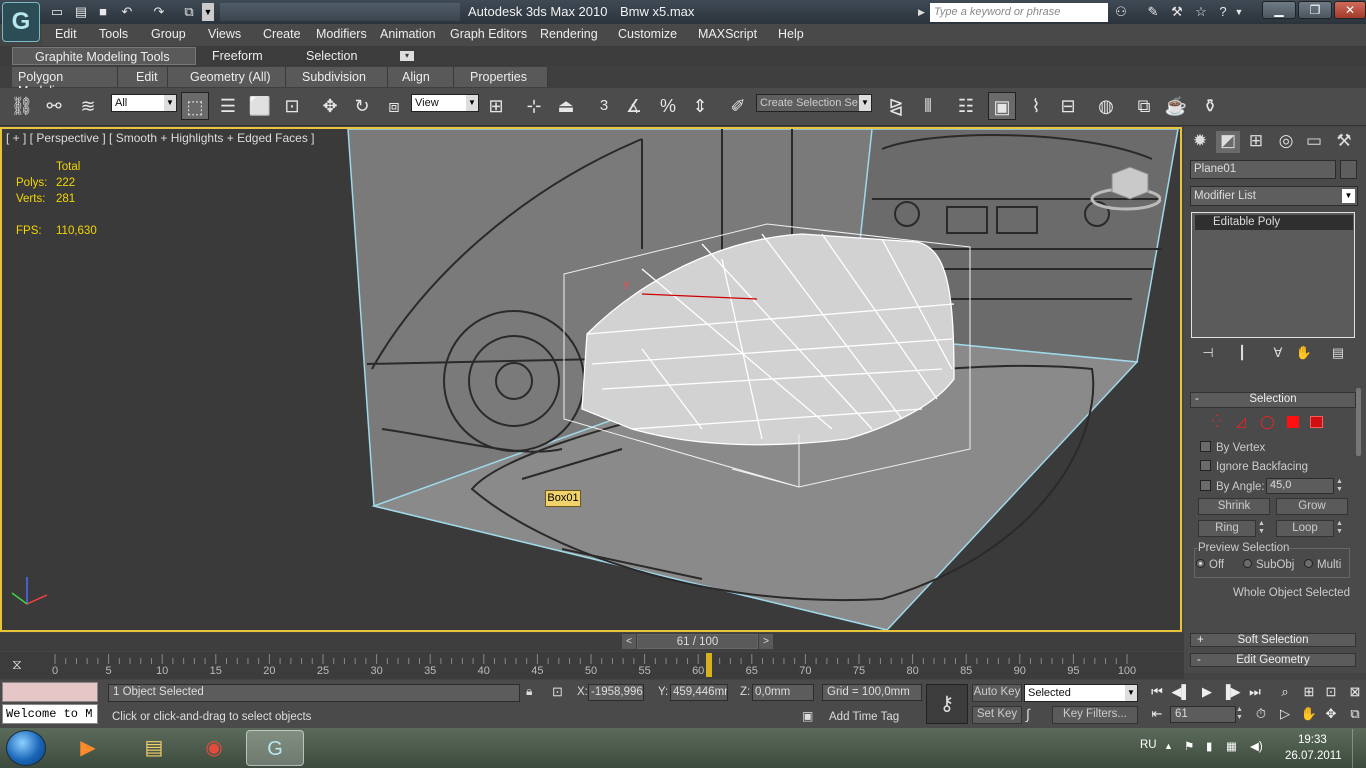  What do you see at coordinates (1210, 565) in the screenshot?
I see `preview-off-radio: Off` at bounding box center [1210, 565].